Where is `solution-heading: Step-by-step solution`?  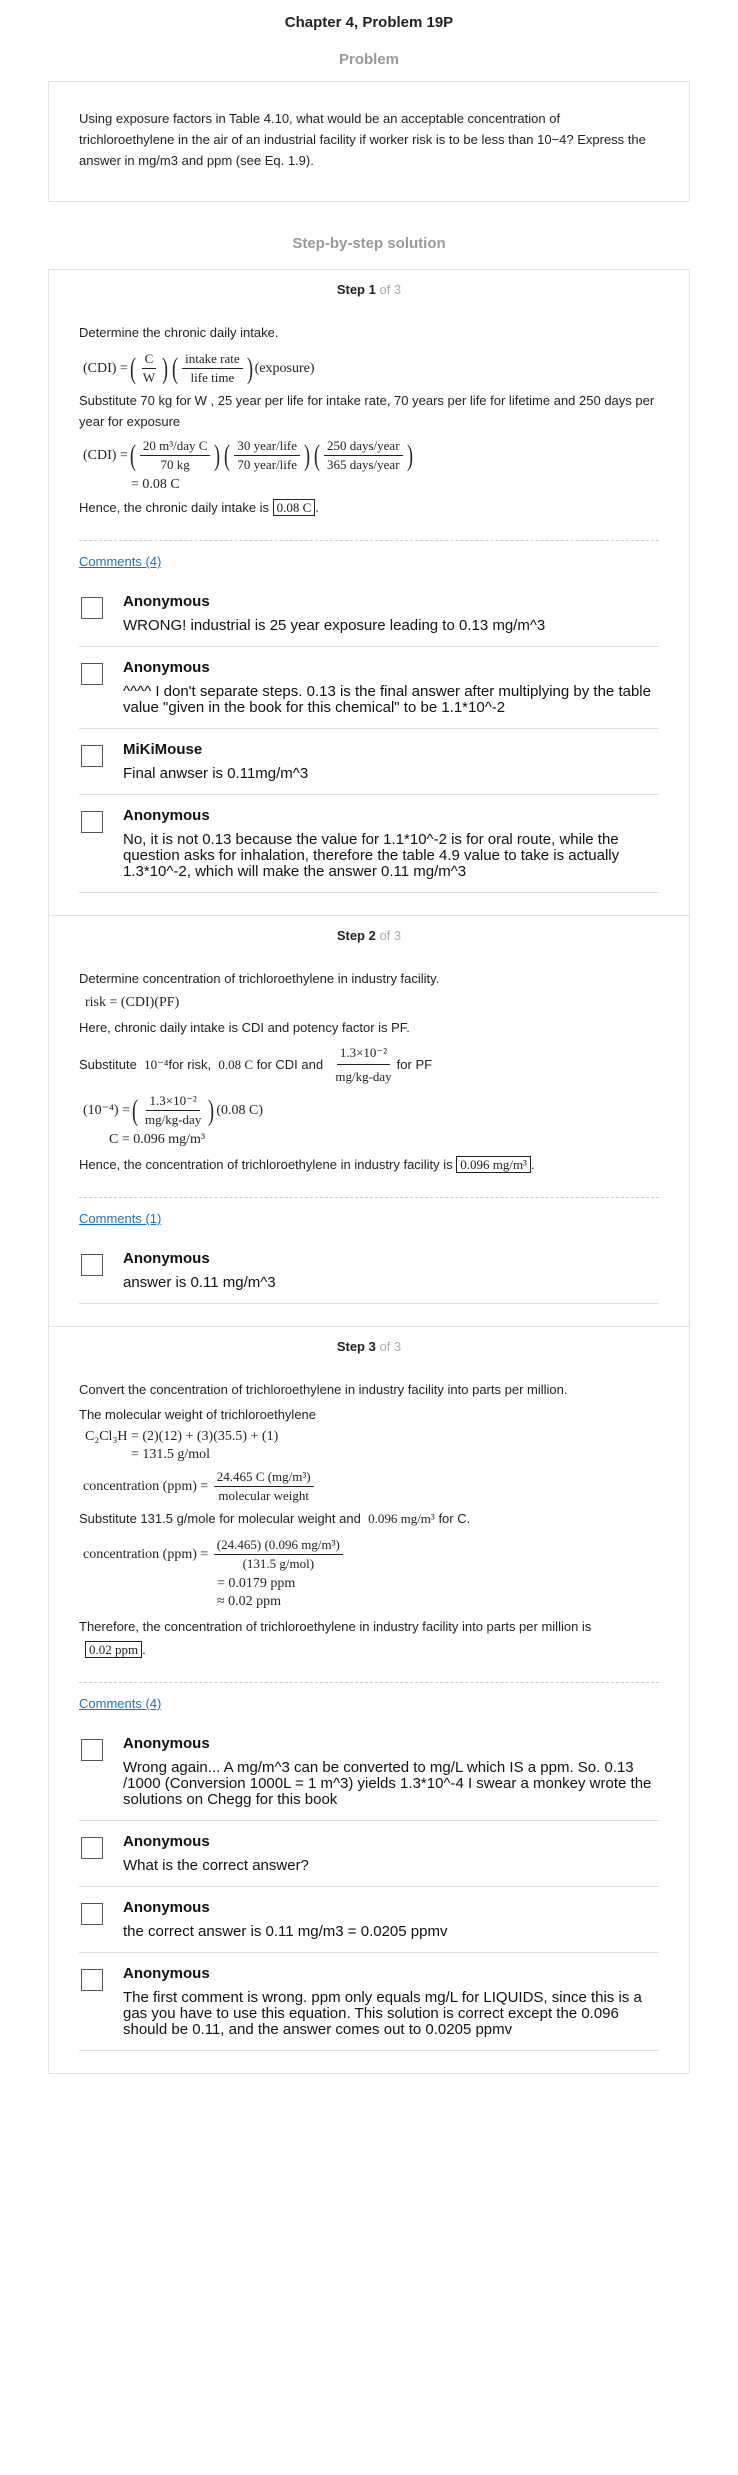
solution-heading: Step-by-step solution is located at coordinates (369, 243).